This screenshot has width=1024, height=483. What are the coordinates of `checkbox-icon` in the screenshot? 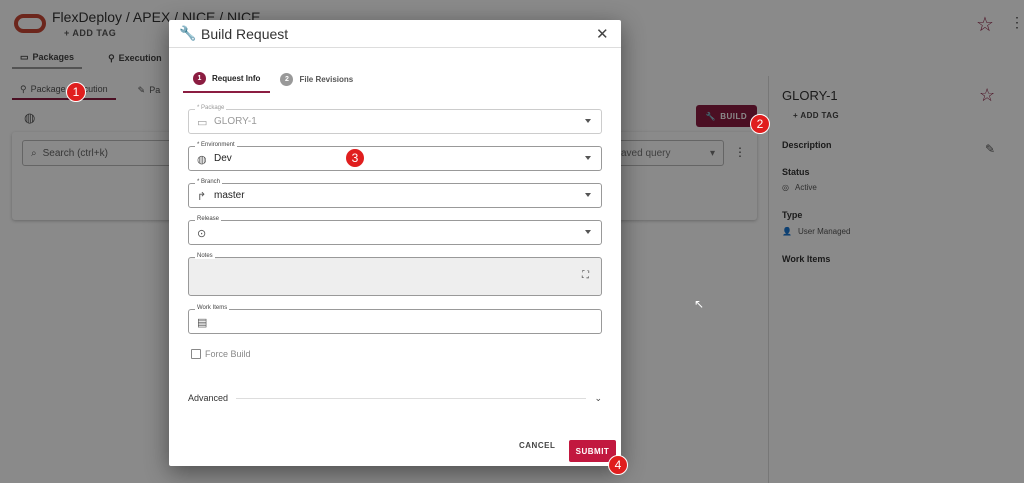 It's located at (196, 354).